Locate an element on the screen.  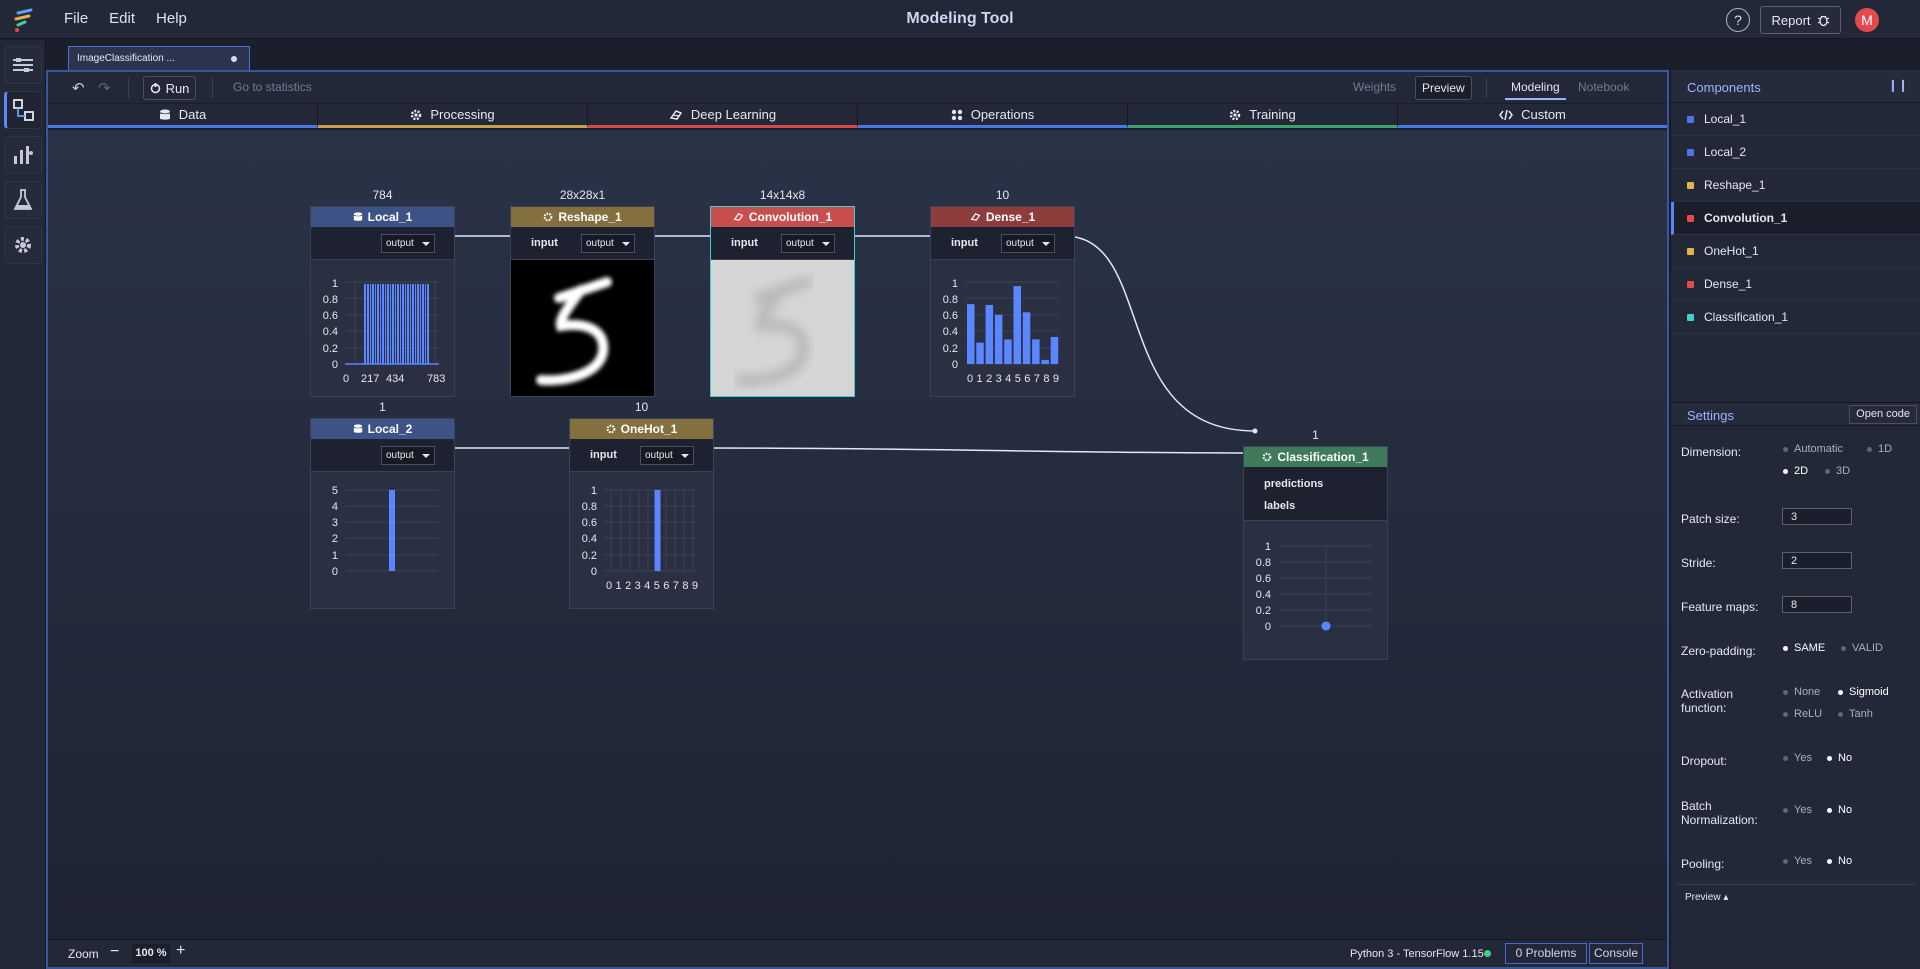
console-button: Console is located at coordinates (1616, 953).